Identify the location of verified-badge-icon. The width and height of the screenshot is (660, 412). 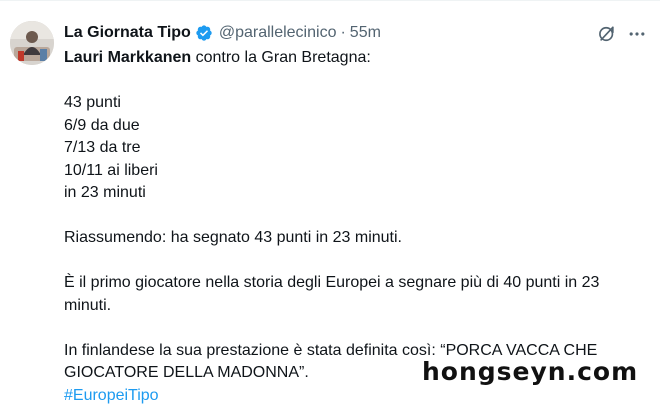
(204, 33).